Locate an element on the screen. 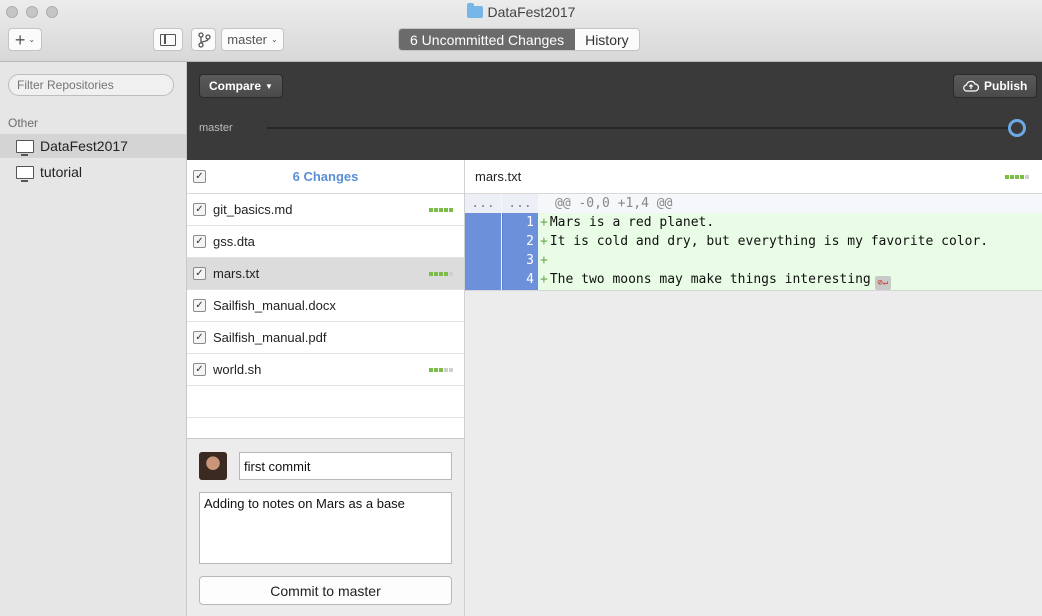 The height and width of the screenshot is (616, 1042). folder-icon is located at coordinates (474, 10).